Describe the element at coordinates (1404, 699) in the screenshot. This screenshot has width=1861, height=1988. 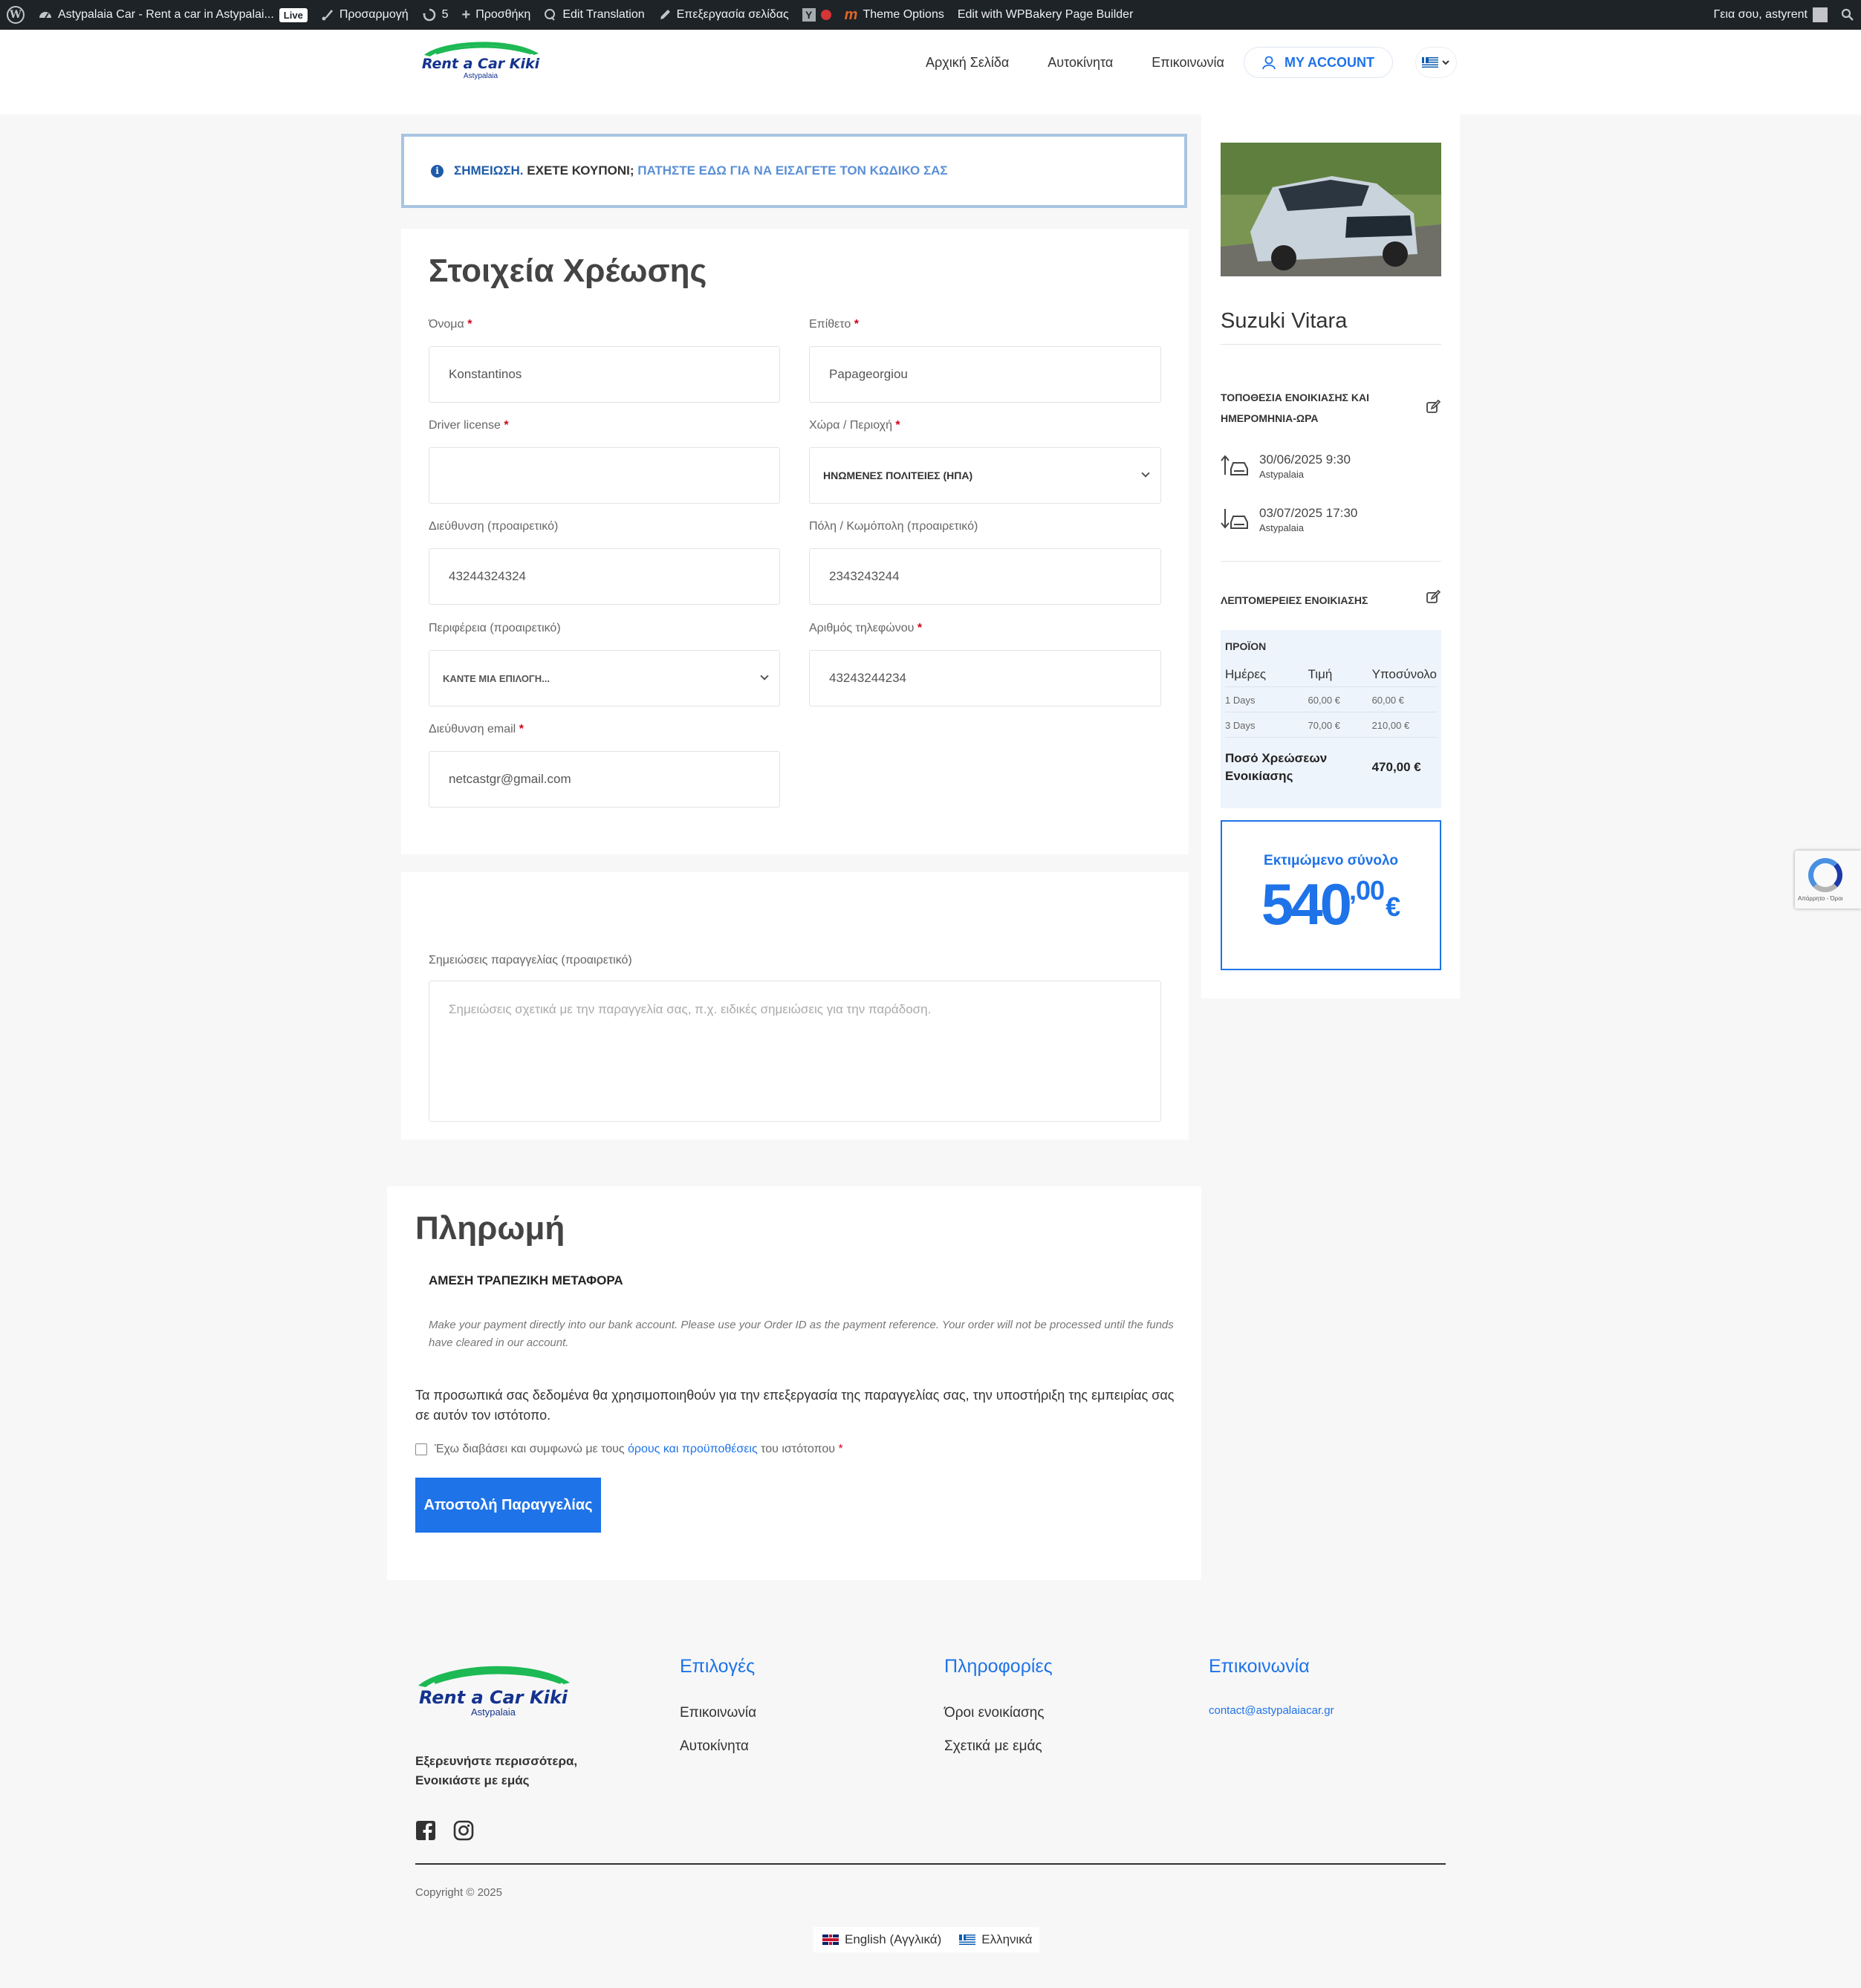
I see `row-subtotal: 60,00 €` at that location.